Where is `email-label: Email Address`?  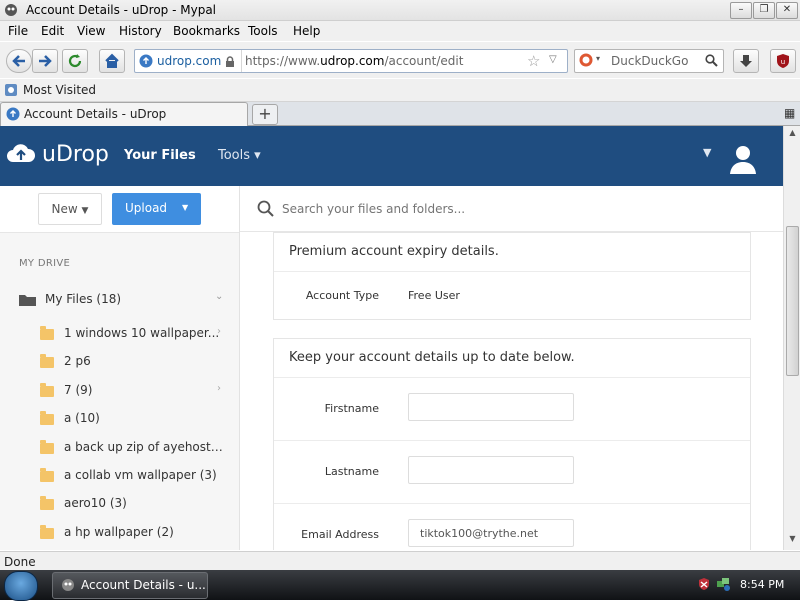 email-label: Email Address is located at coordinates (340, 534).